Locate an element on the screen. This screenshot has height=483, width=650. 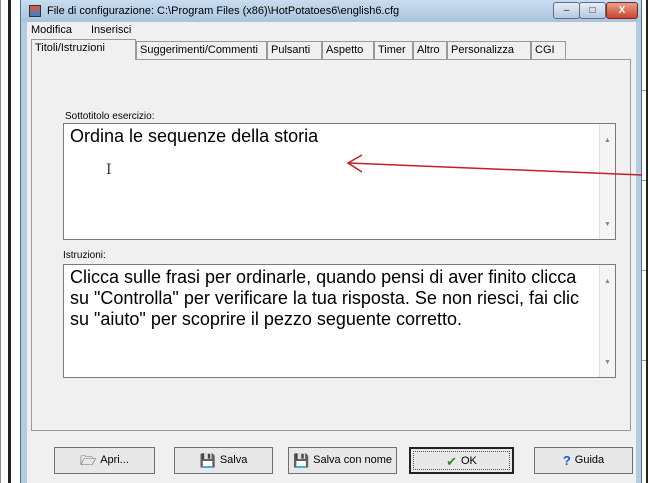
app-icon is located at coordinates (35, 11).